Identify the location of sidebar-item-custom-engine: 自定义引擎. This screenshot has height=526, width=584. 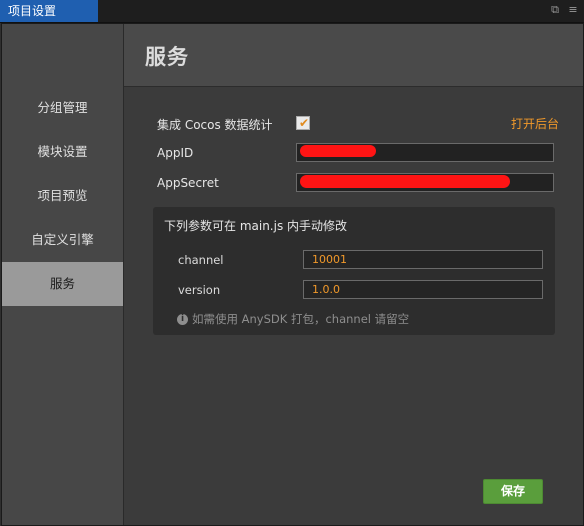
(62, 240).